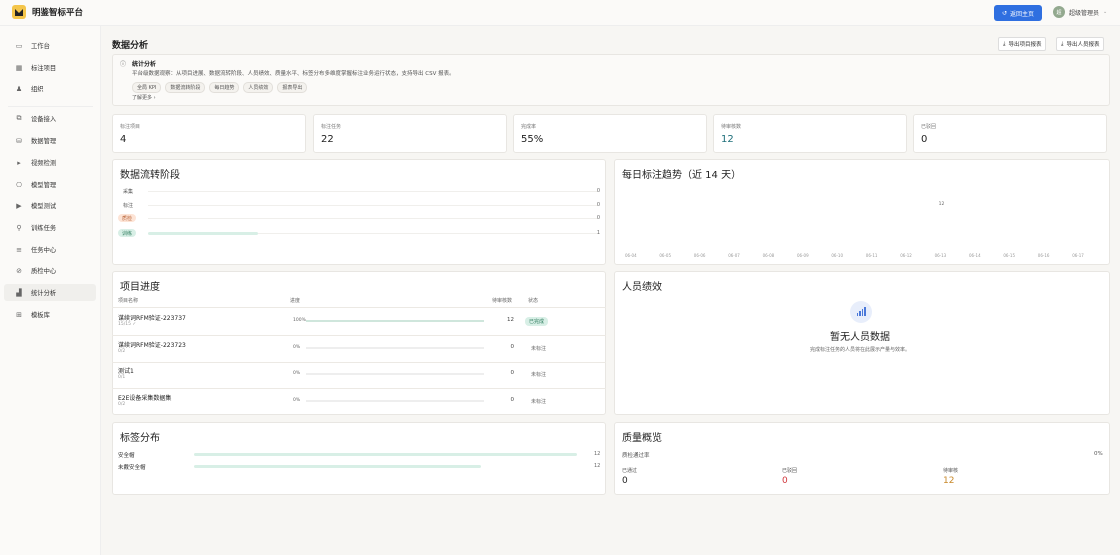 This screenshot has width=1120, height=555. I want to click on label-name: 未戴安全帽, so click(132, 468).